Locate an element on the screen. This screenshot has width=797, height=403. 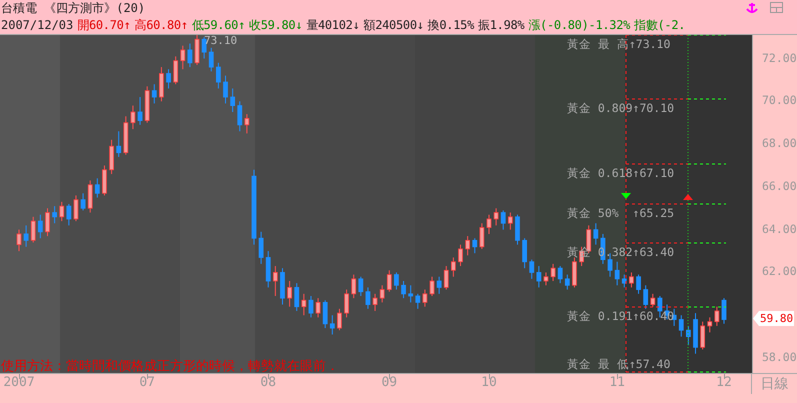
usage-note: 使用方法：當時間和價格成正方形的時候，轉勢就在眼前． is located at coordinates (170, 366).